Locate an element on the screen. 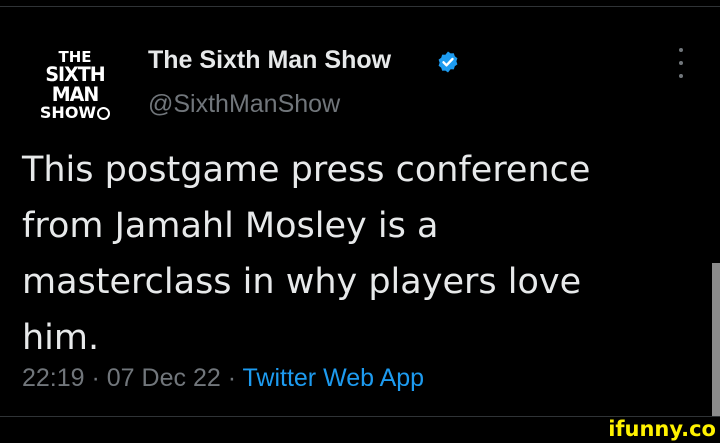 The image size is (720, 443). more-vertical-icon is located at coordinates (681, 63).